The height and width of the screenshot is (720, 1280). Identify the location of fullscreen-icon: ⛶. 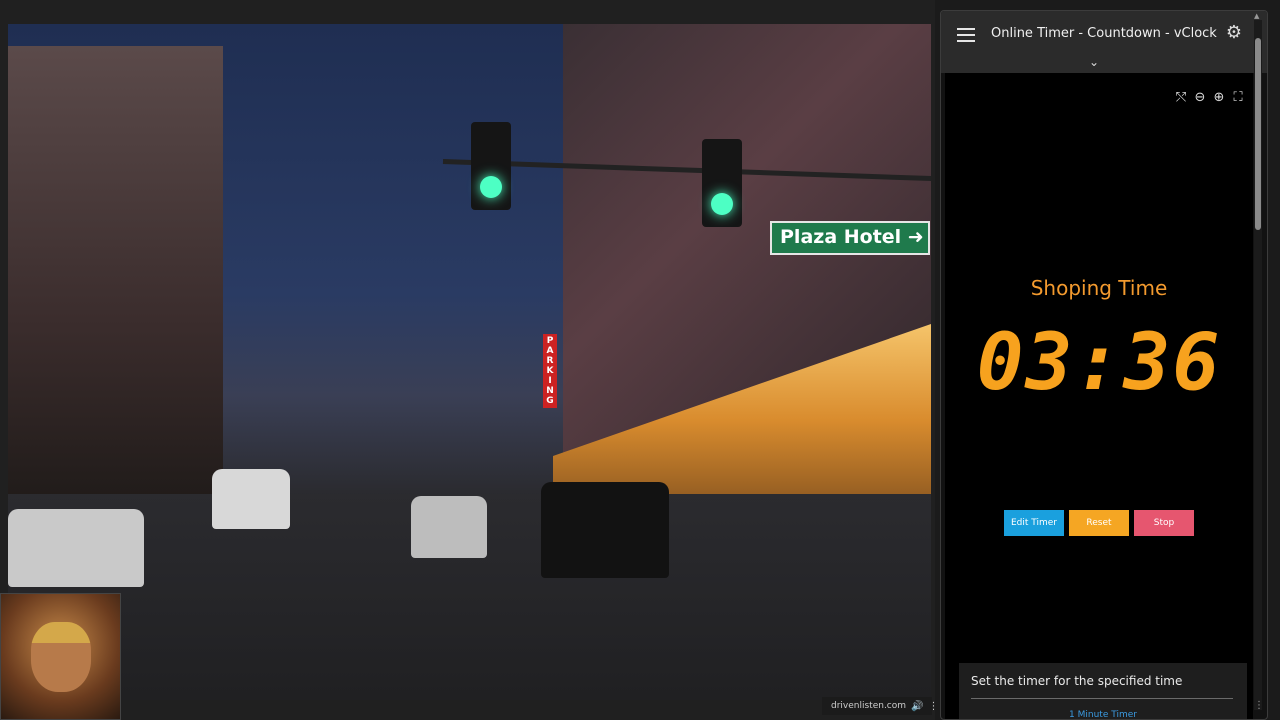
(1238, 98).